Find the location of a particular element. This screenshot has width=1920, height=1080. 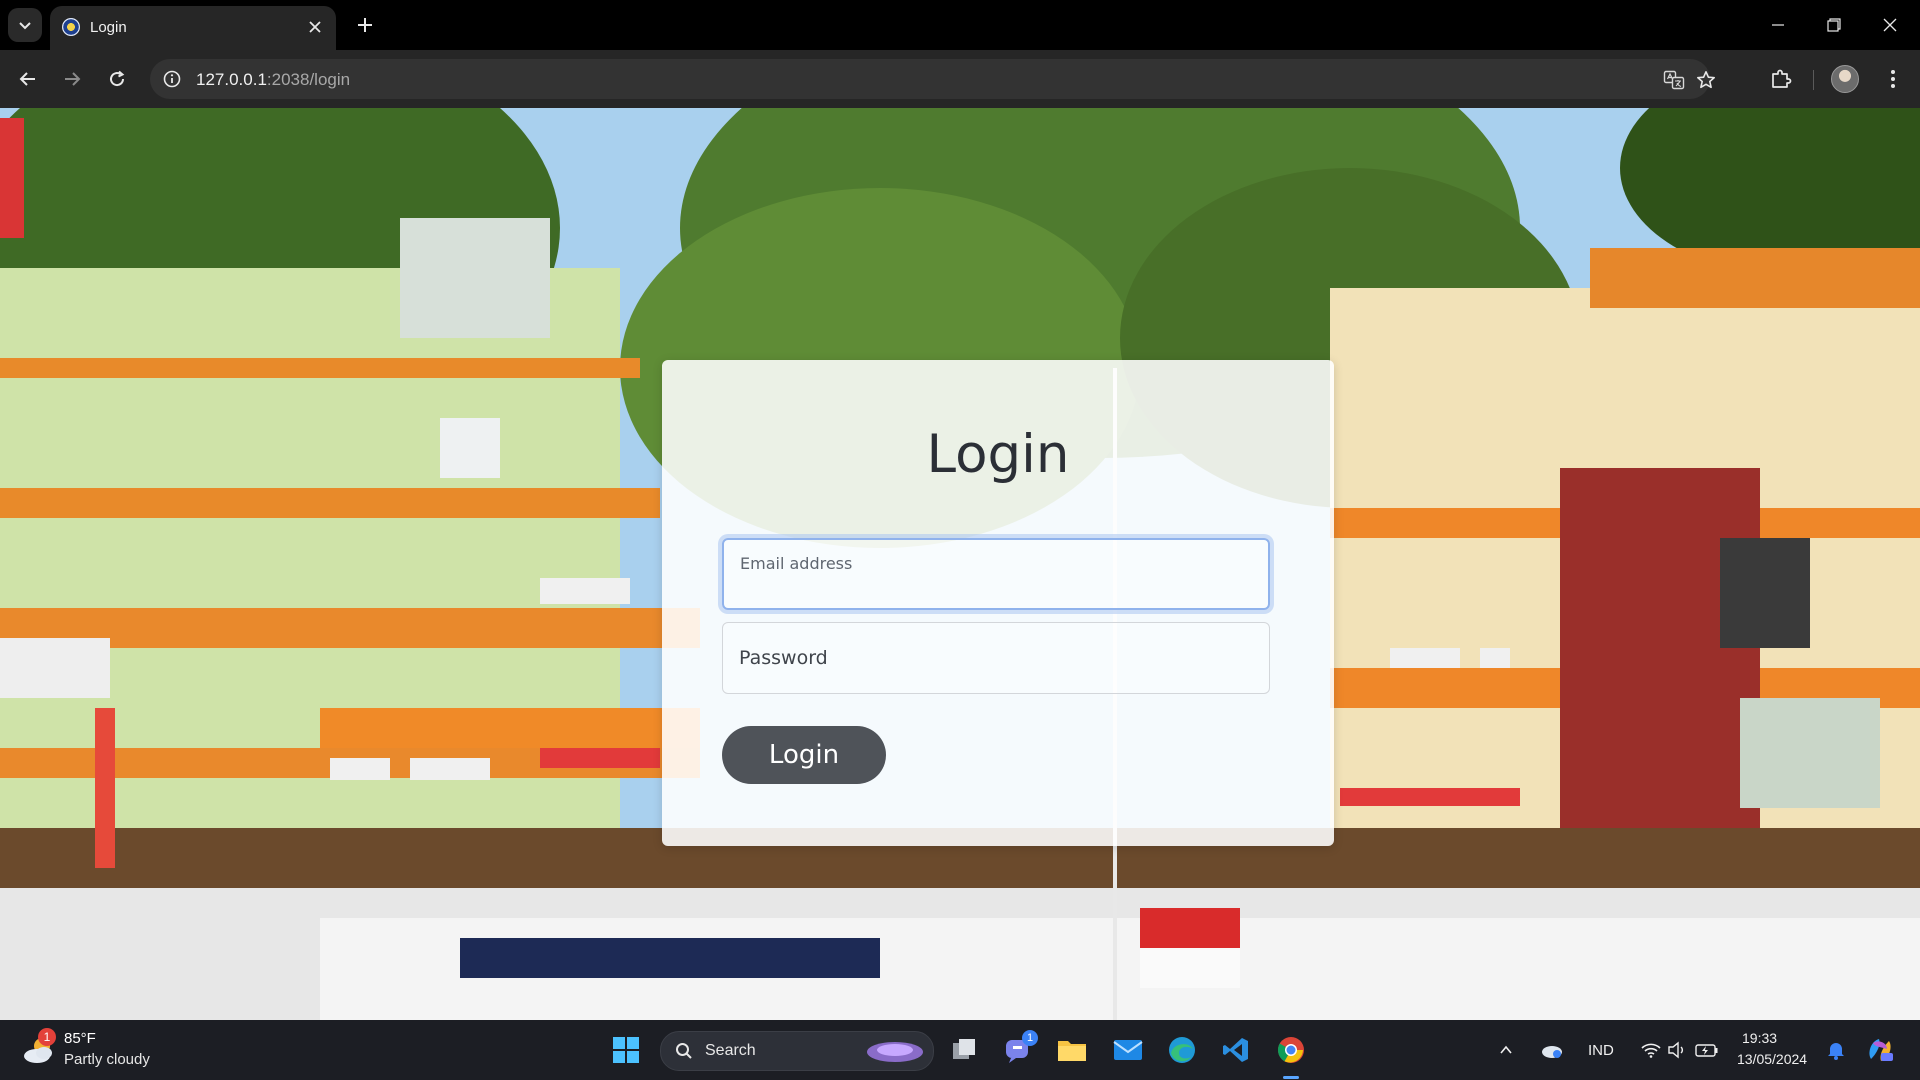

search-highlight-icon is located at coordinates (895, 1052).